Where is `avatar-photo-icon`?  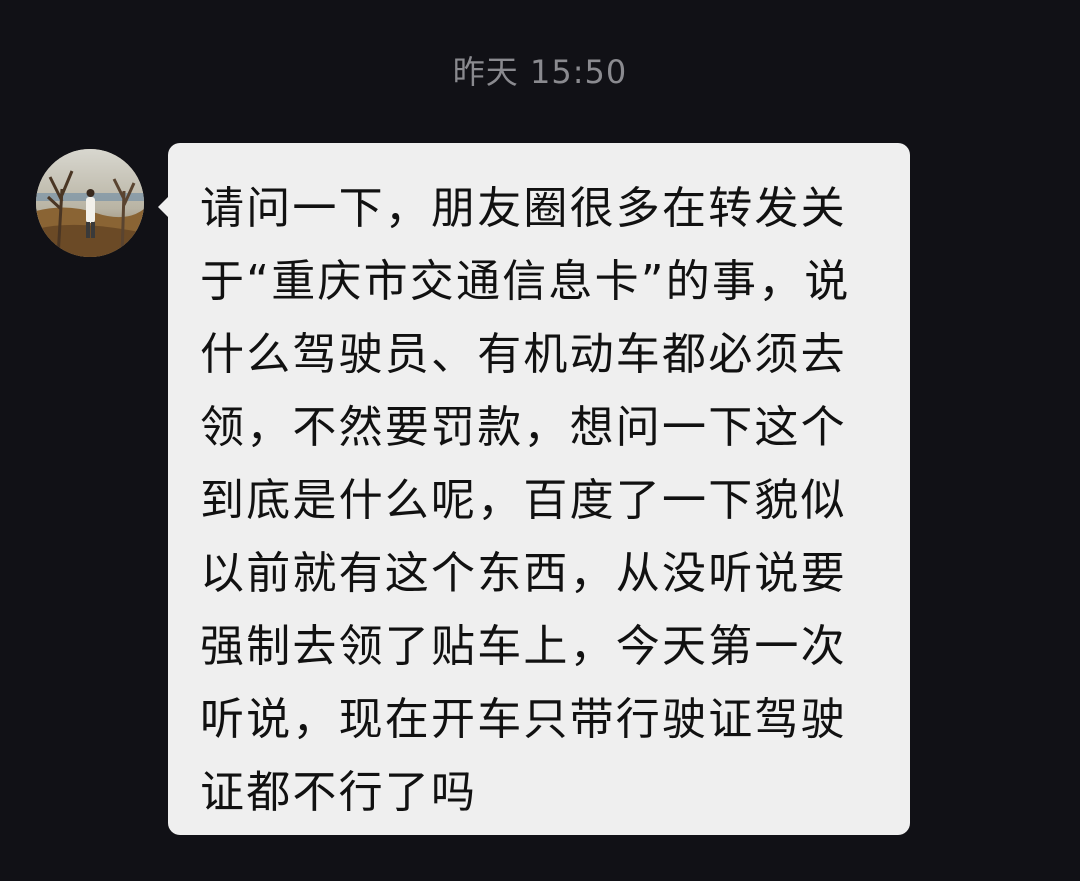 avatar-photo-icon is located at coordinates (90, 203).